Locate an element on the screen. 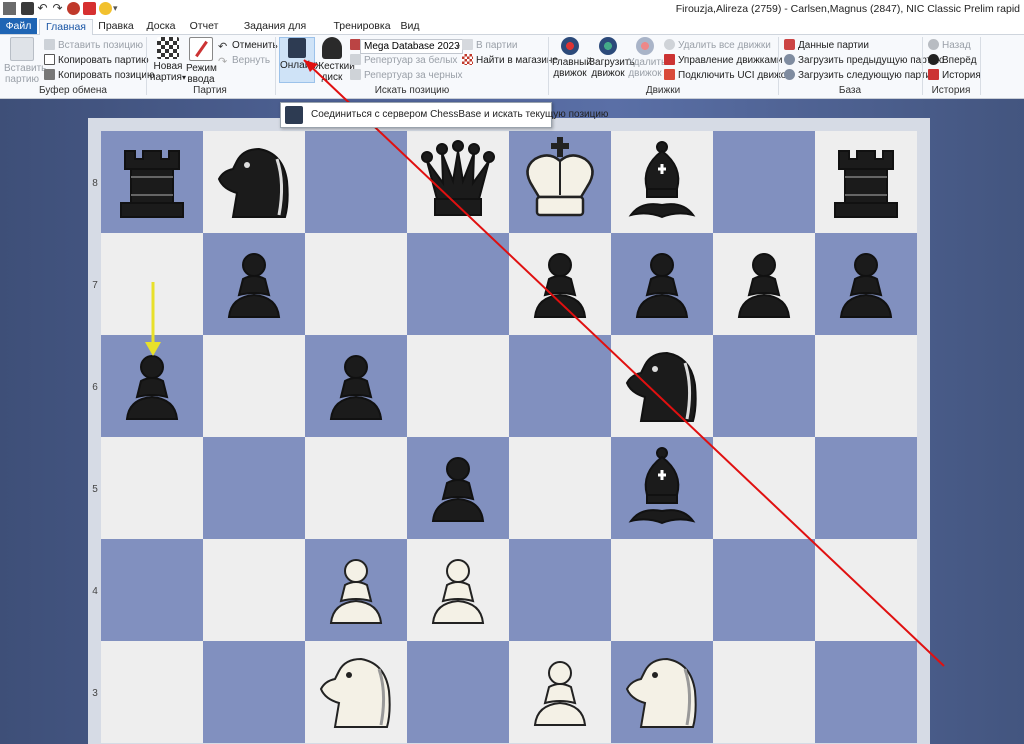 This screenshot has height=744, width=1024. load-engine-button: Загрузить движок is located at coordinates (612, 58).